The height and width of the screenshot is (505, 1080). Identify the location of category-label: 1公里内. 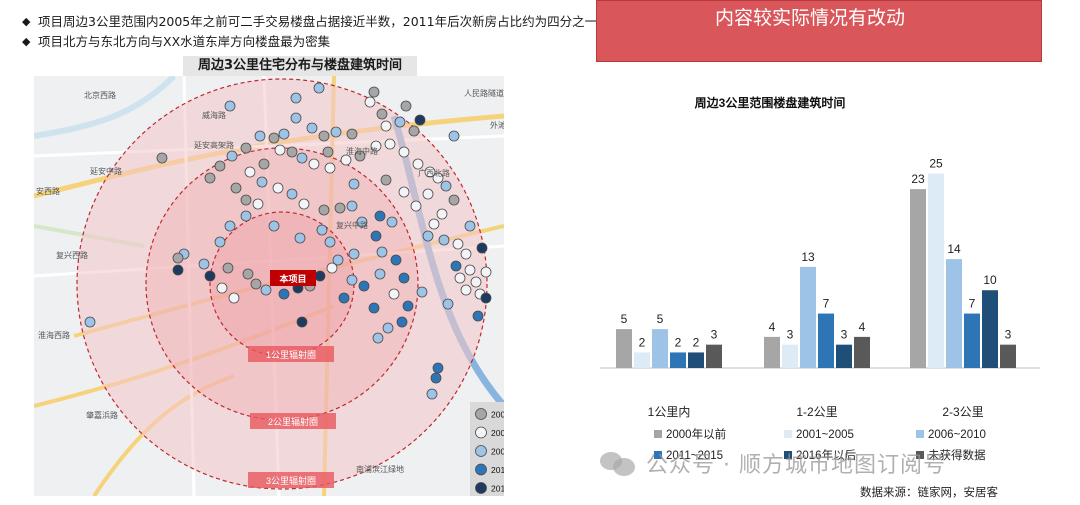
(669, 412).